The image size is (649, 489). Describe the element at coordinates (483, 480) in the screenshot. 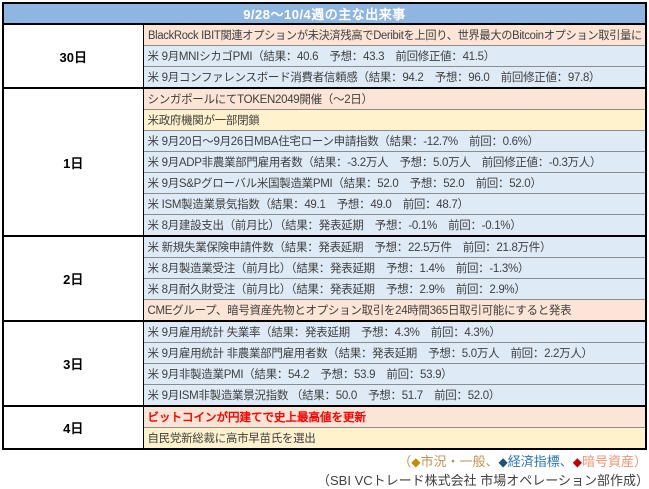

I see `credit-line: （SBI VCトレード株式会社 市場オペレーション部作成）` at that location.